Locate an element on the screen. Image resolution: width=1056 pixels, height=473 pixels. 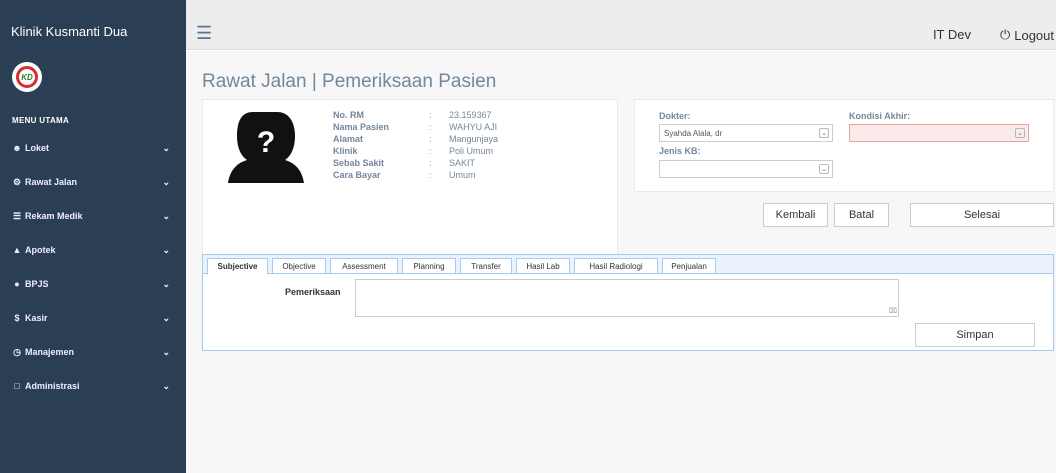
tab-penjualan: Penjualan is located at coordinates (689, 266).